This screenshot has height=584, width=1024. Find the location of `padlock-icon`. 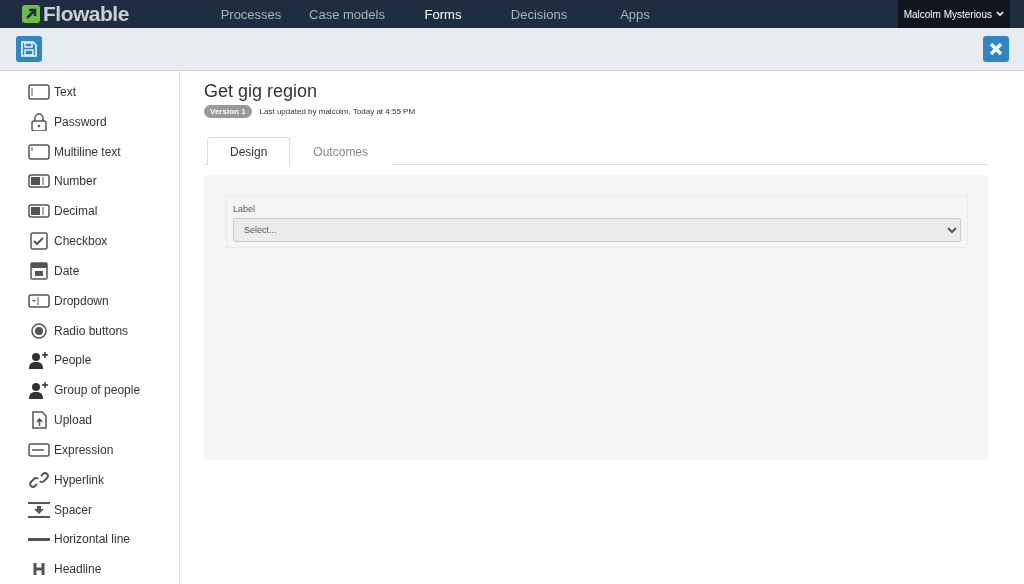

padlock-icon is located at coordinates (39, 121).